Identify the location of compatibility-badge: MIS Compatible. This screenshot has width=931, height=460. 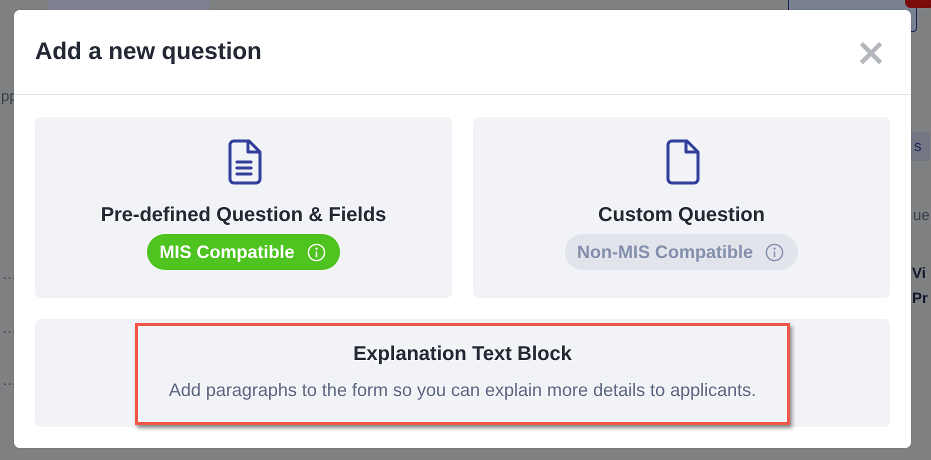
(243, 252).